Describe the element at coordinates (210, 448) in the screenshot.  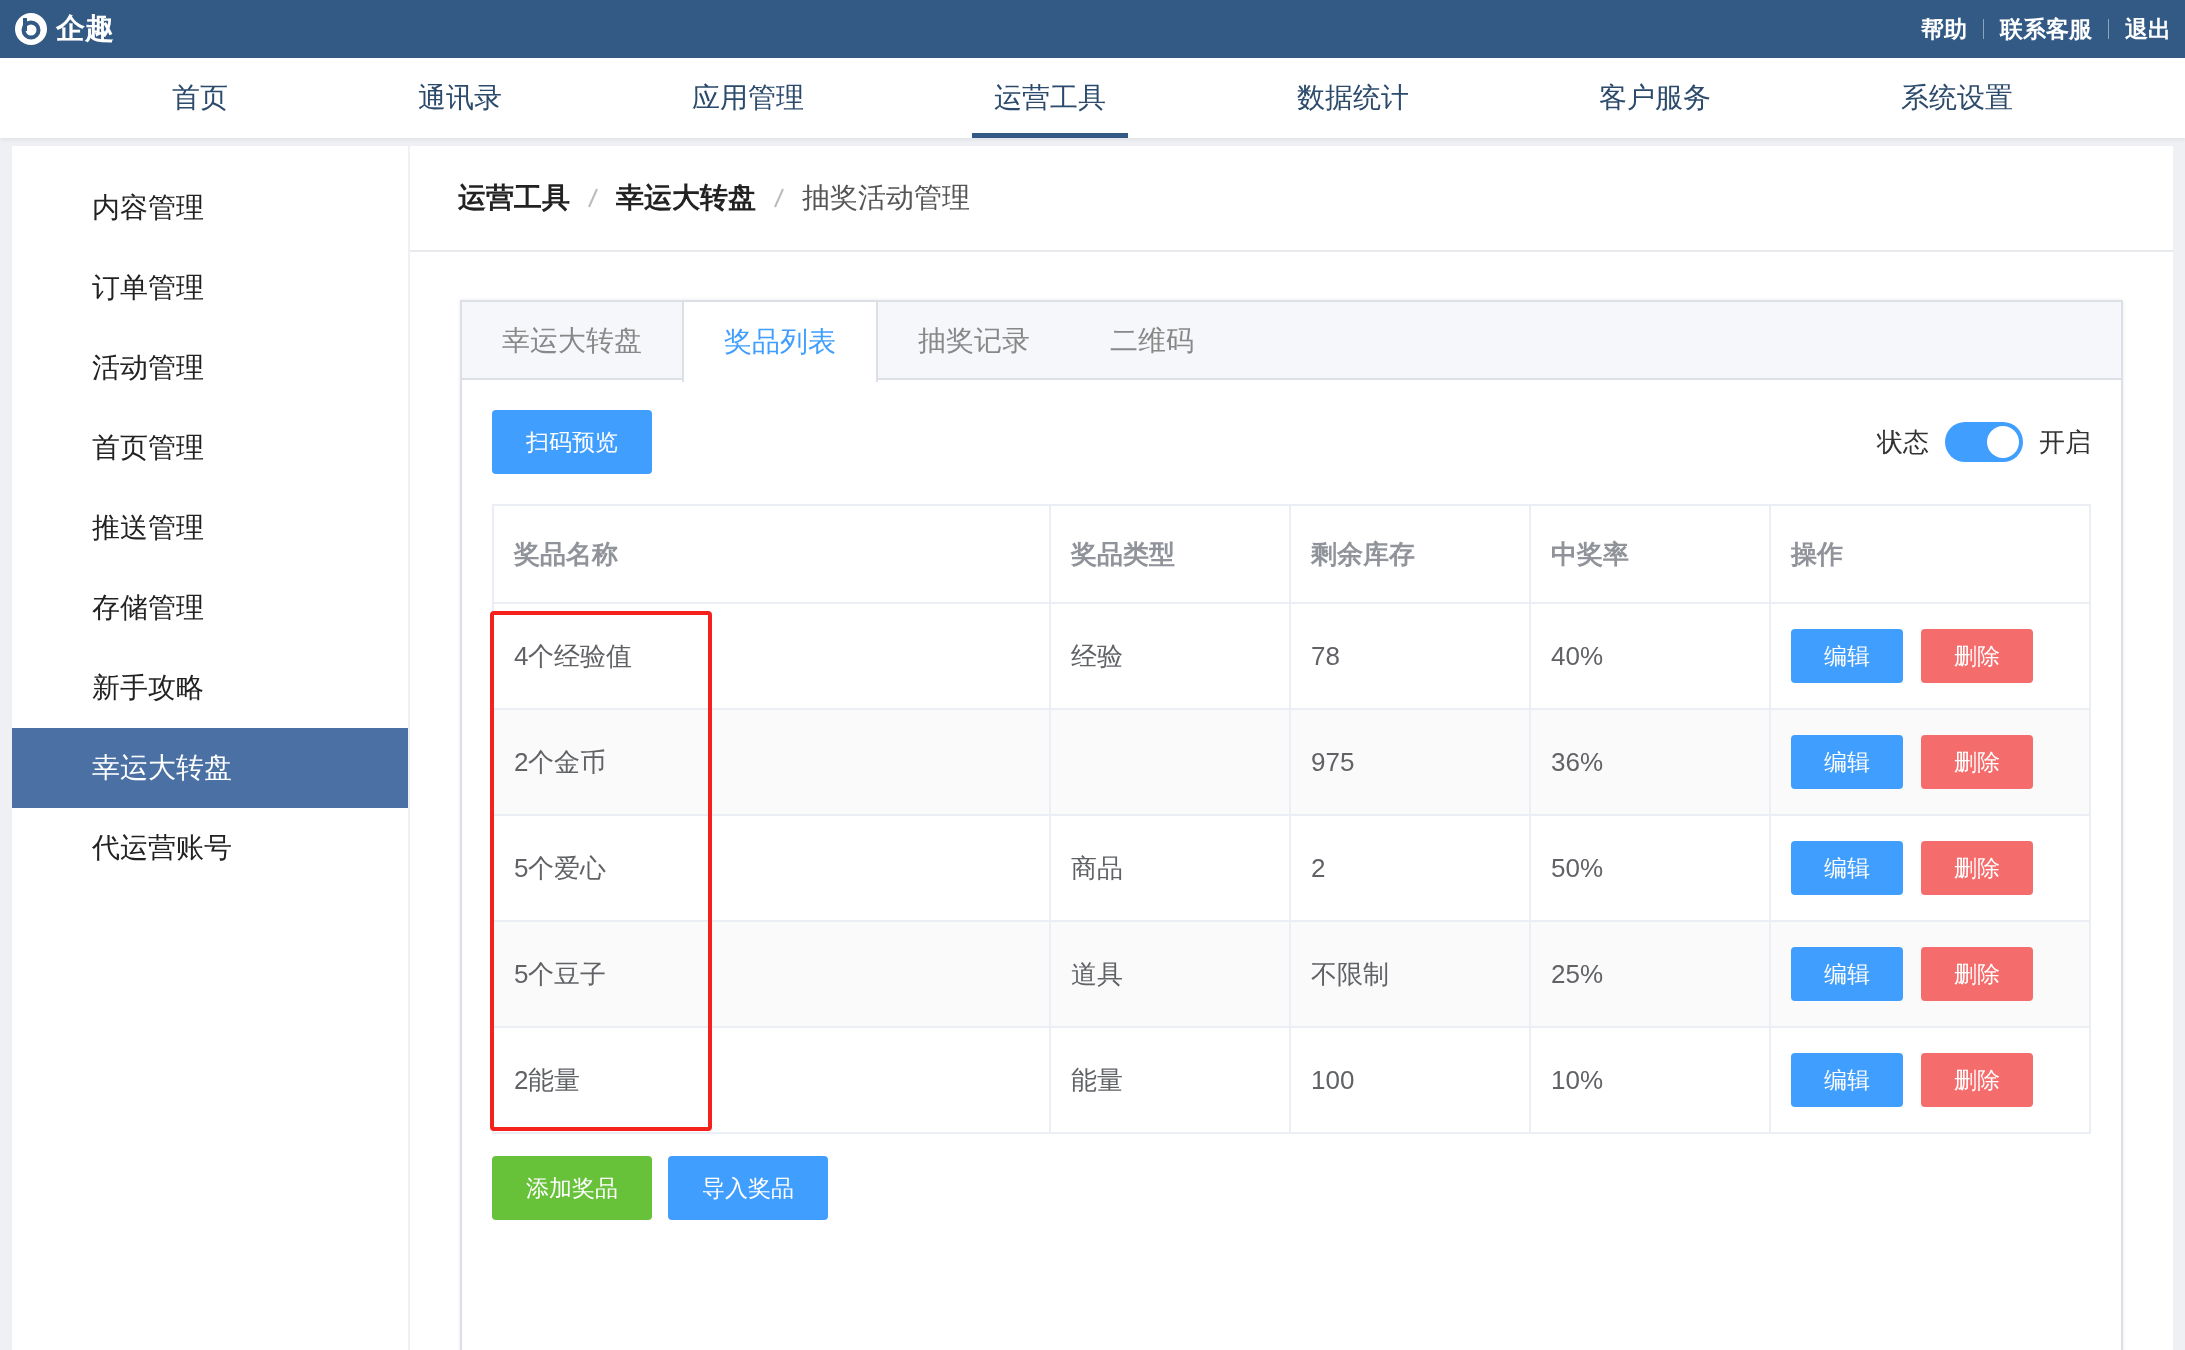
I see `sidebar-item: 首页管理` at that location.